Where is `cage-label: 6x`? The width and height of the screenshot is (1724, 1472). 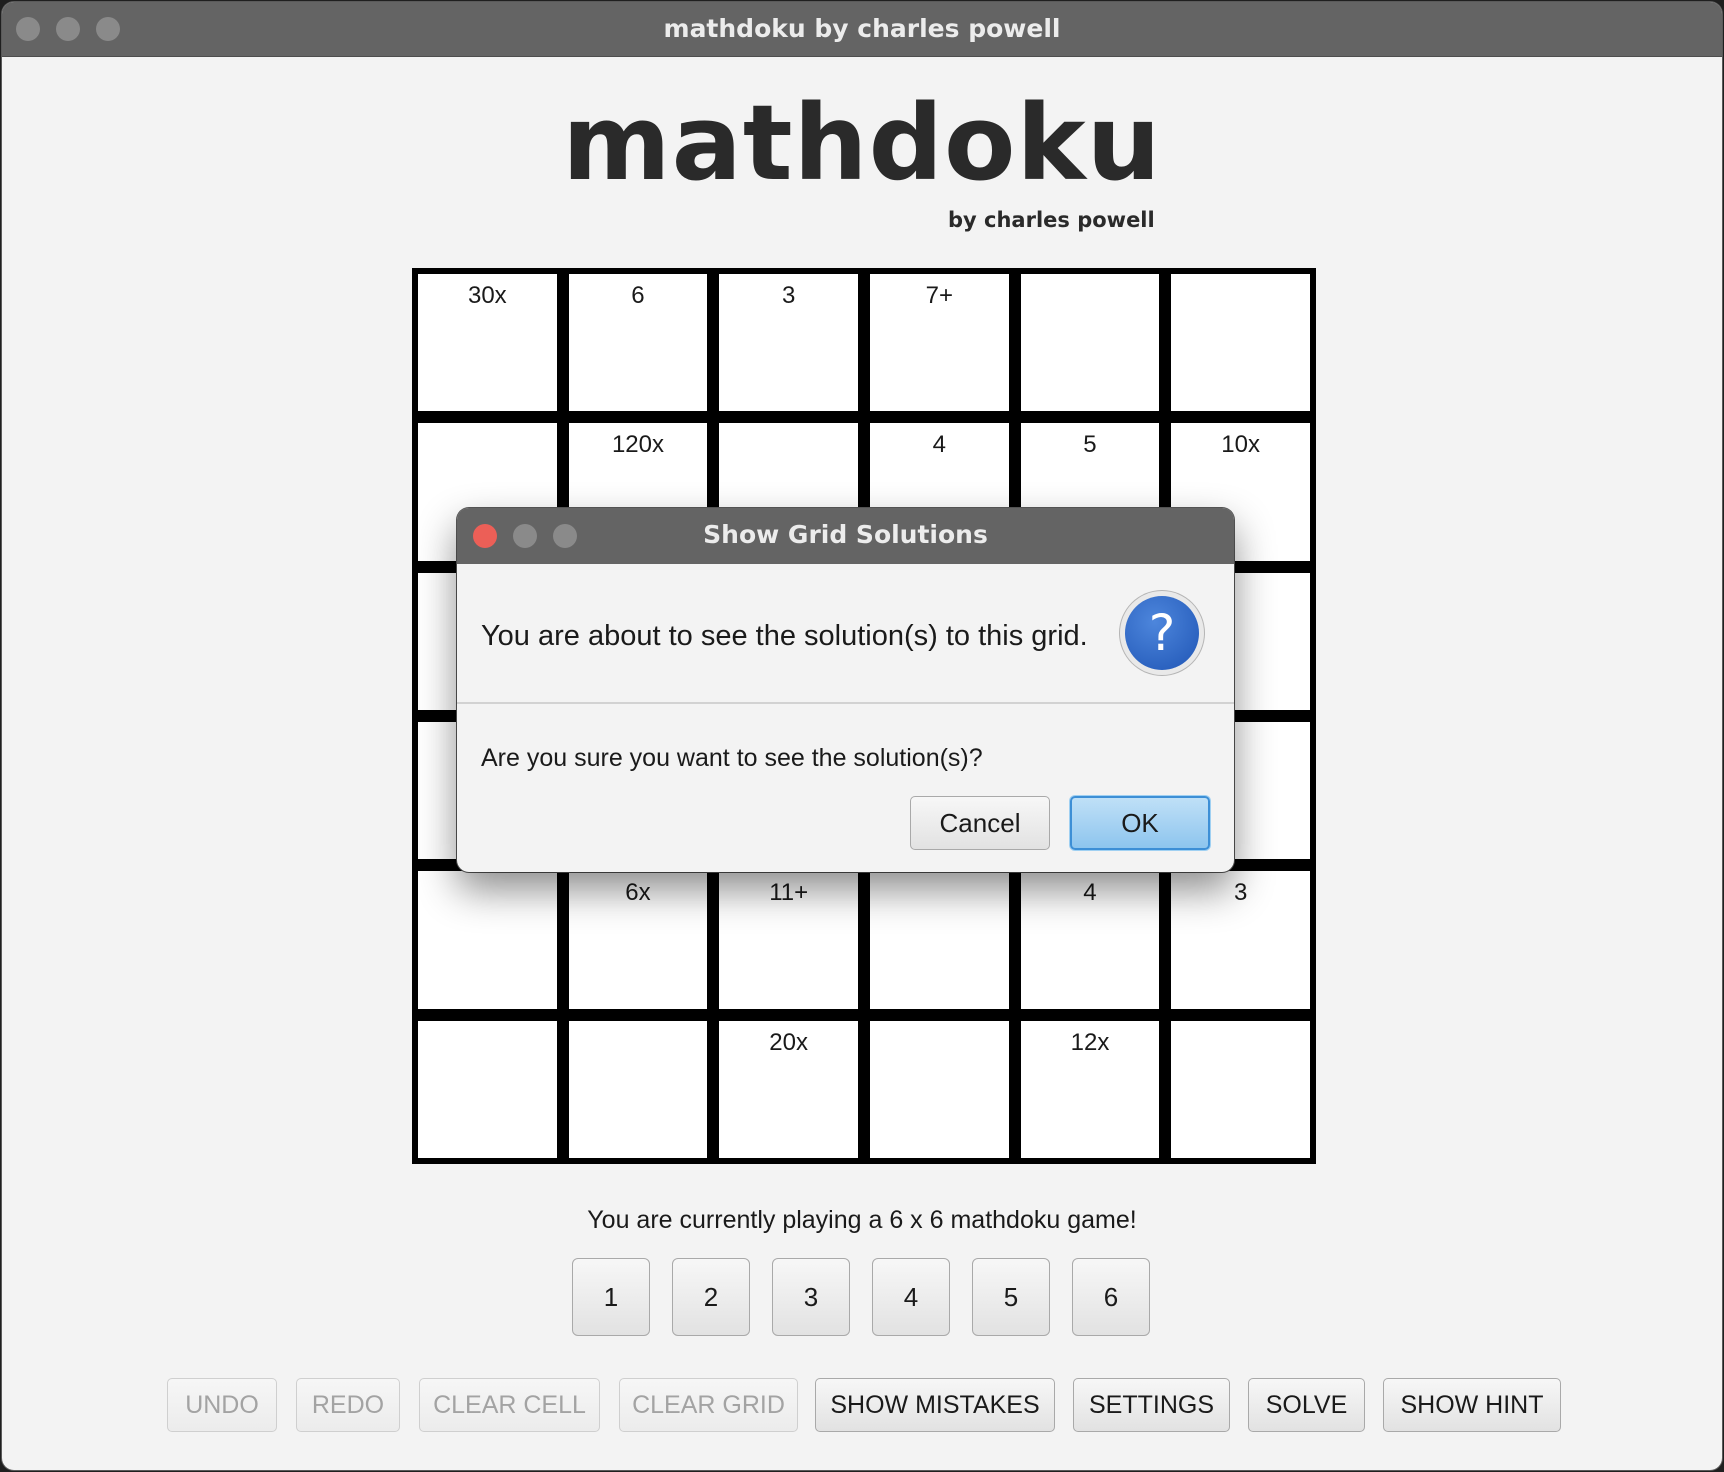
cage-label: 6x is located at coordinates (638, 893).